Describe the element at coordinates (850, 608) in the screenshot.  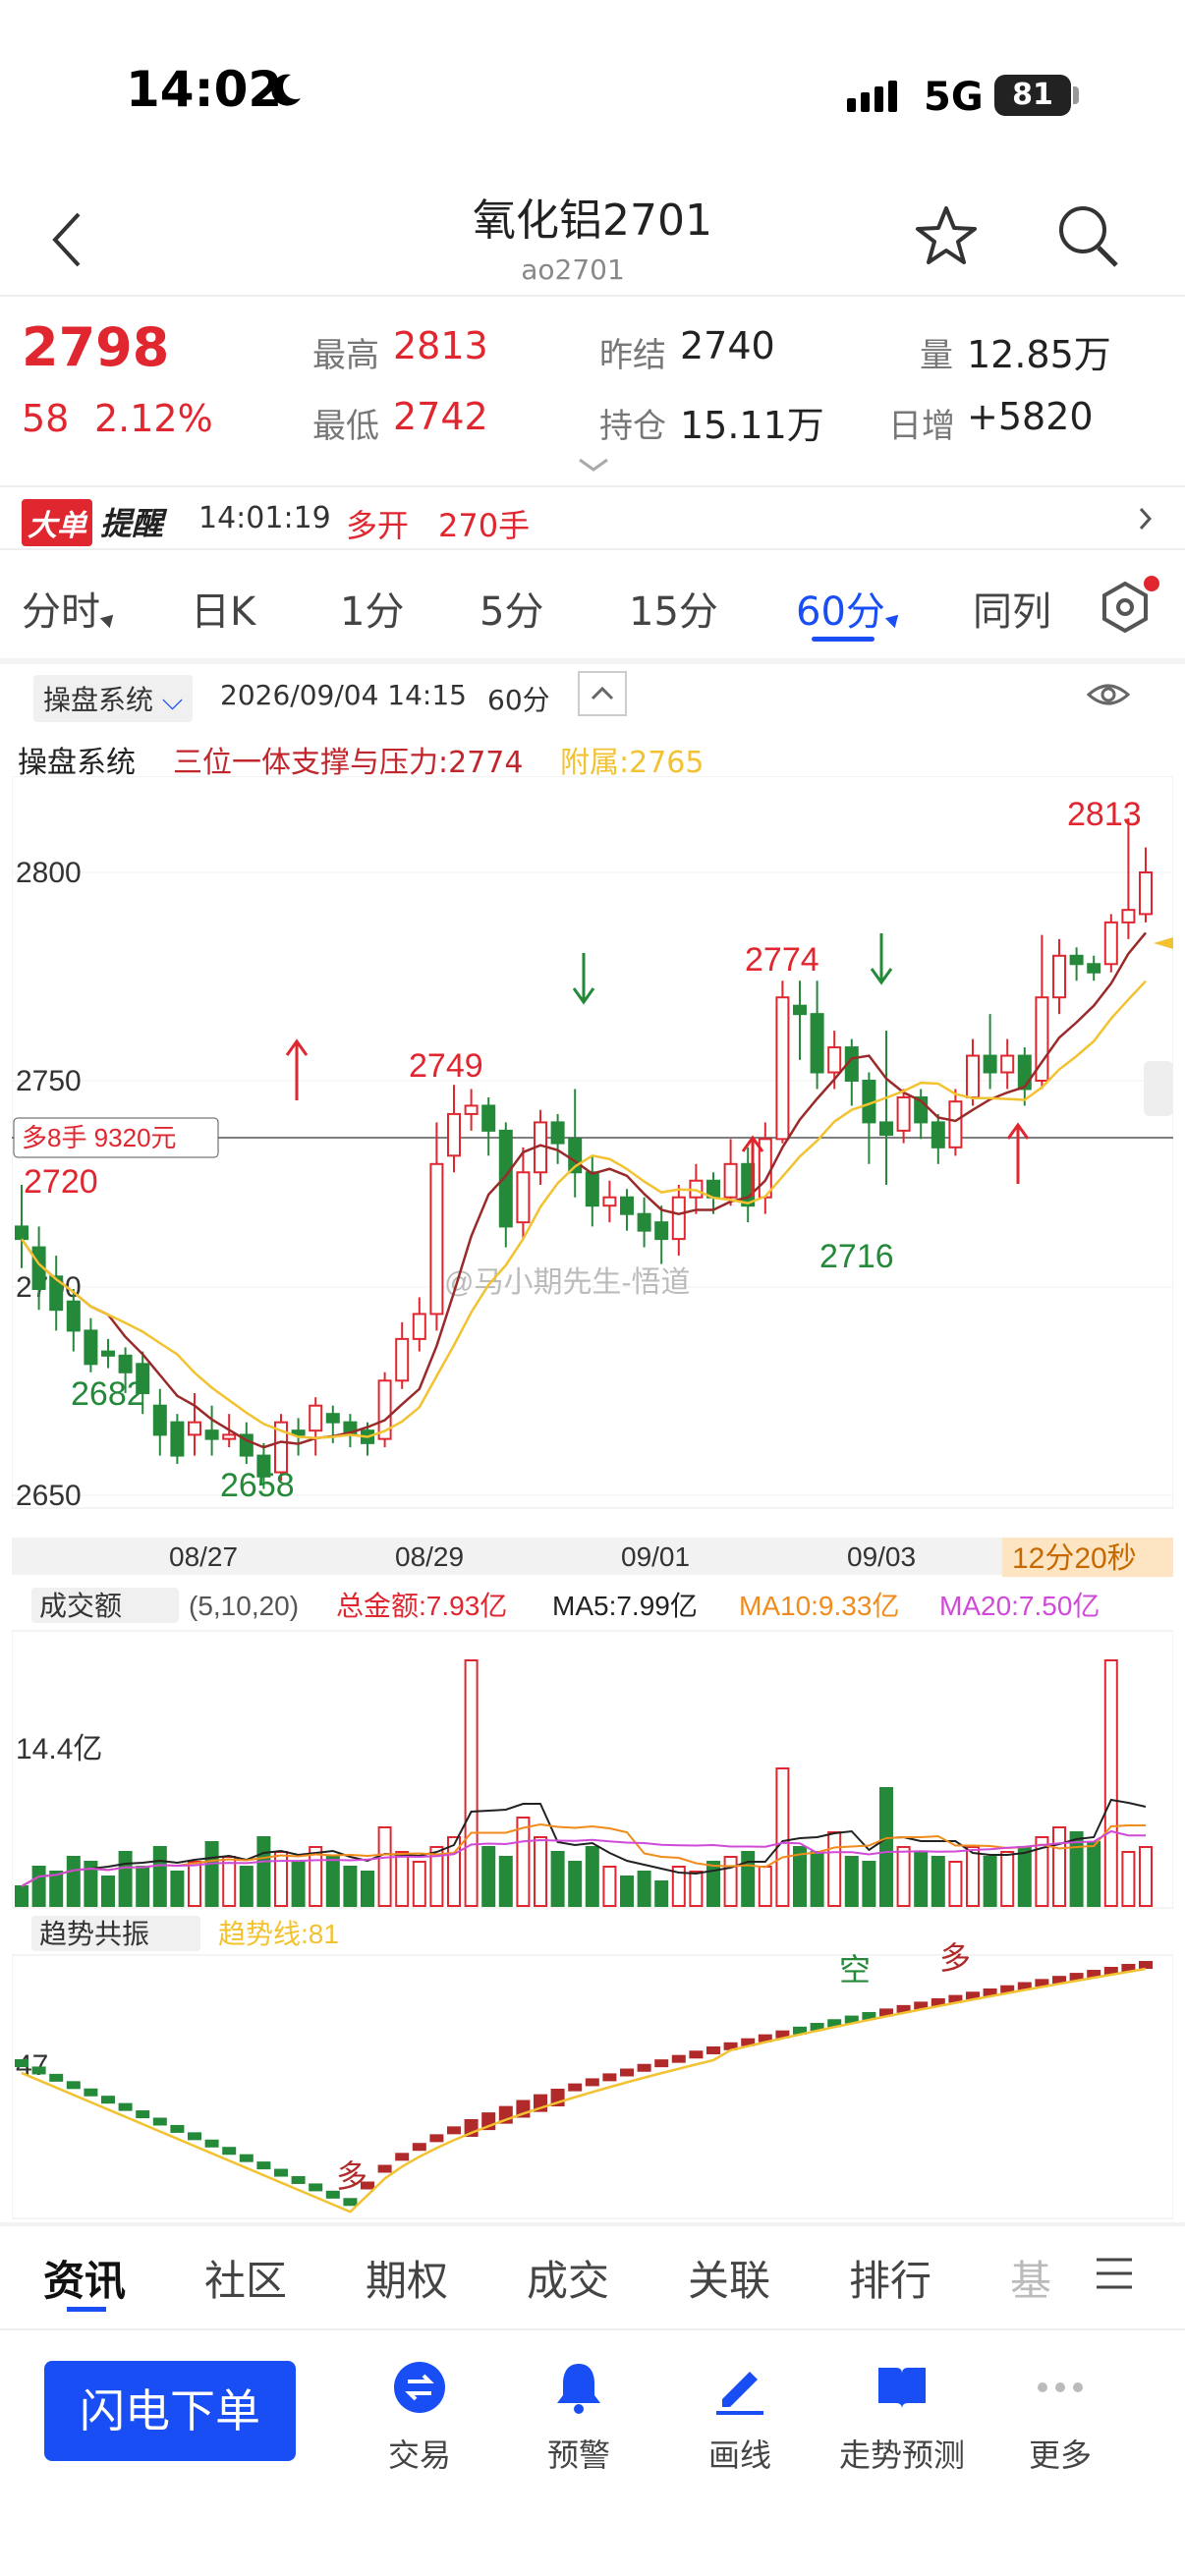
I see `tab-60min: 60分` at that location.